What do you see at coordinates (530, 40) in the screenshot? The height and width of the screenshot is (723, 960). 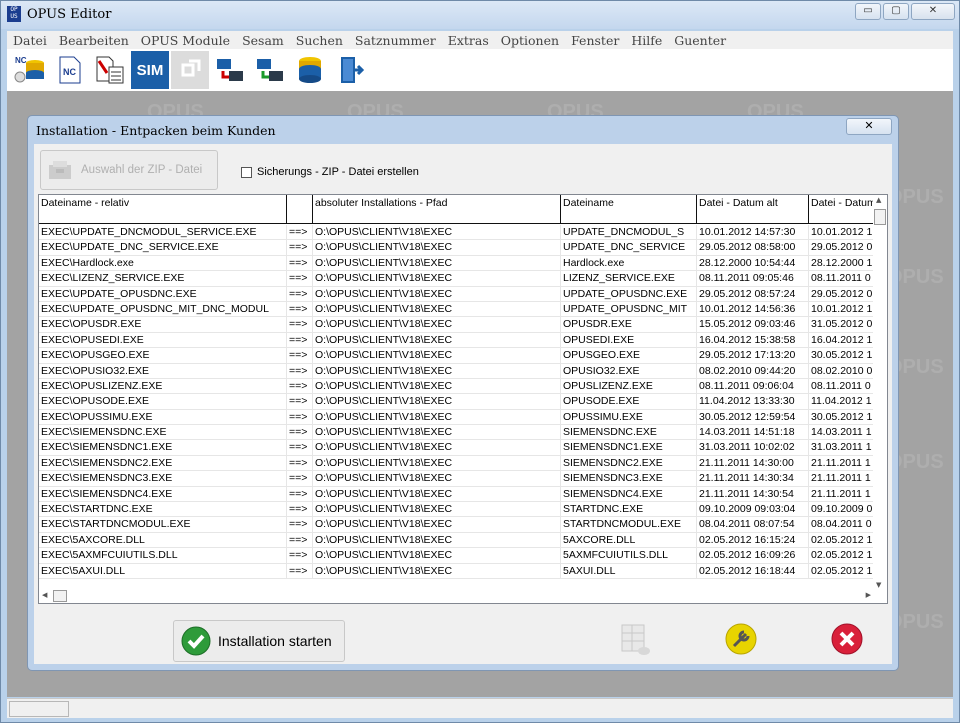 I see `menu-optionen: Optionen` at bounding box center [530, 40].